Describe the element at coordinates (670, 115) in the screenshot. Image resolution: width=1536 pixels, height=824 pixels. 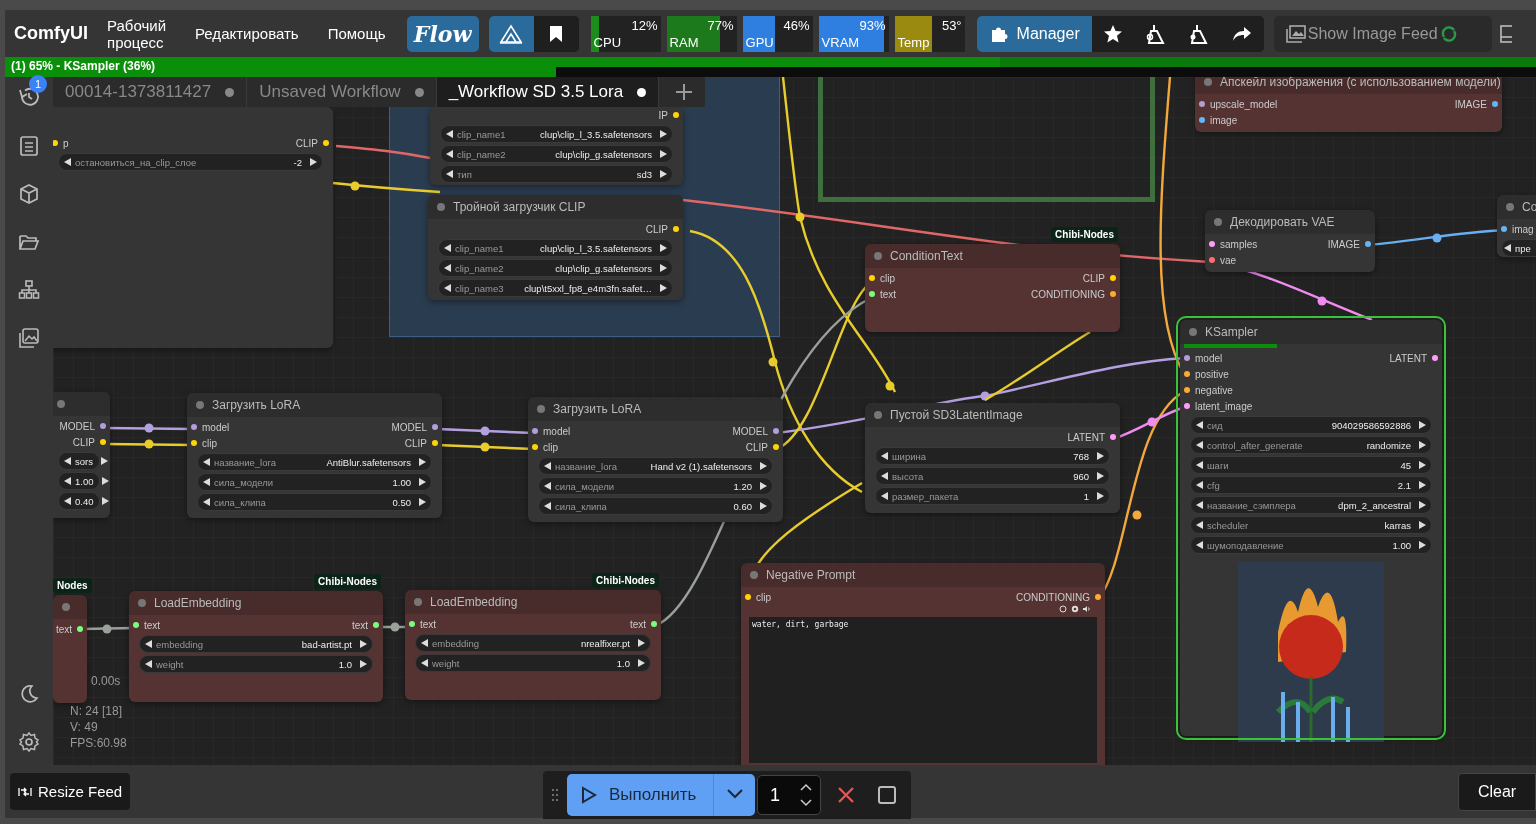
I see `output-slot: IP` at that location.